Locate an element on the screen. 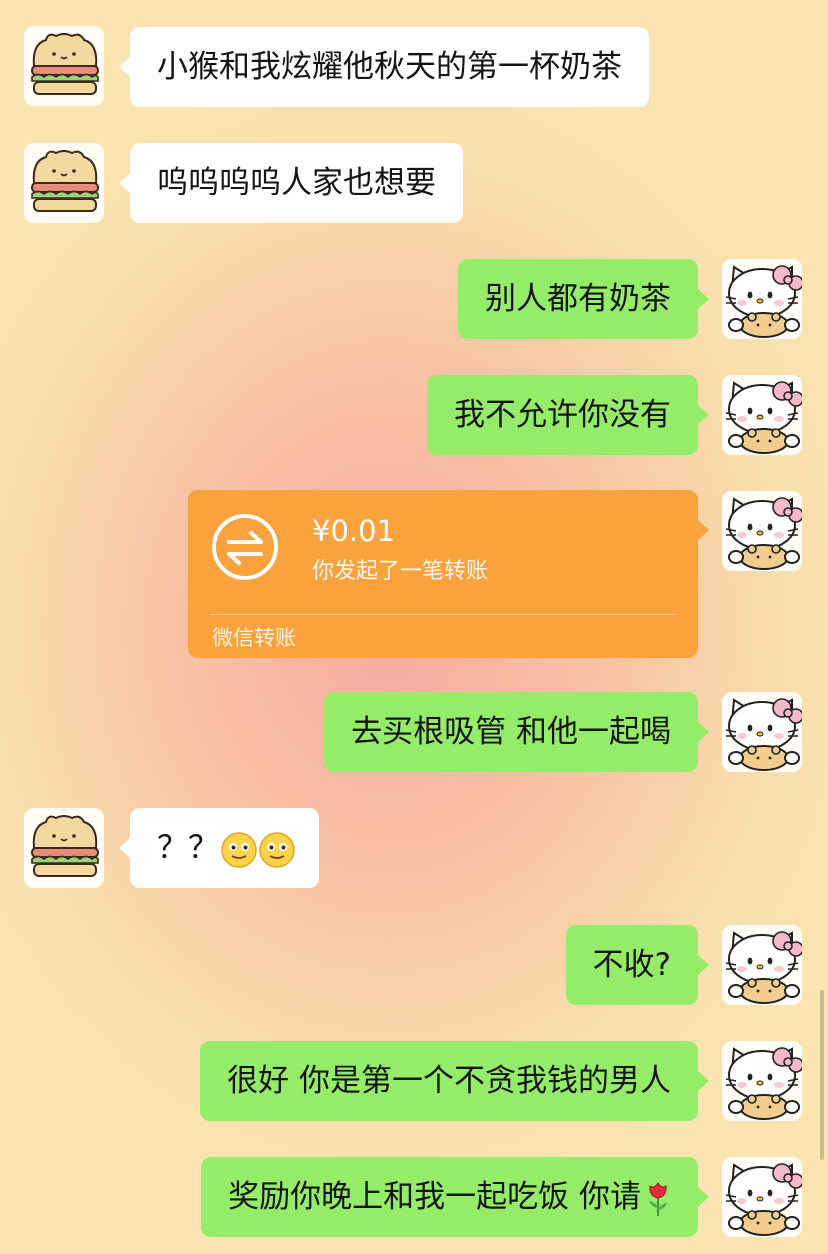 The width and height of the screenshot is (828, 1254). message-bubble-outgoing: 别人都有奶茶 is located at coordinates (583, 299).